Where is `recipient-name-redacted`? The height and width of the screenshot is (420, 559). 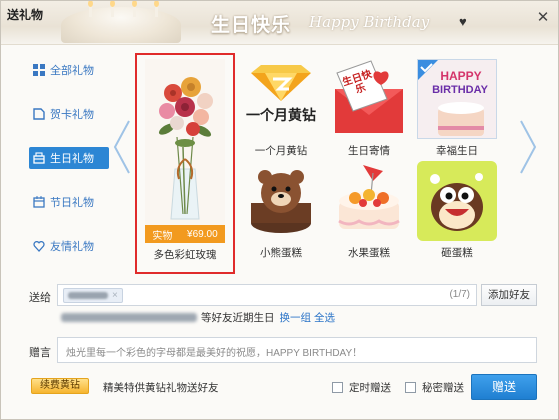
recipient-name-redacted is located at coordinates (88, 295).